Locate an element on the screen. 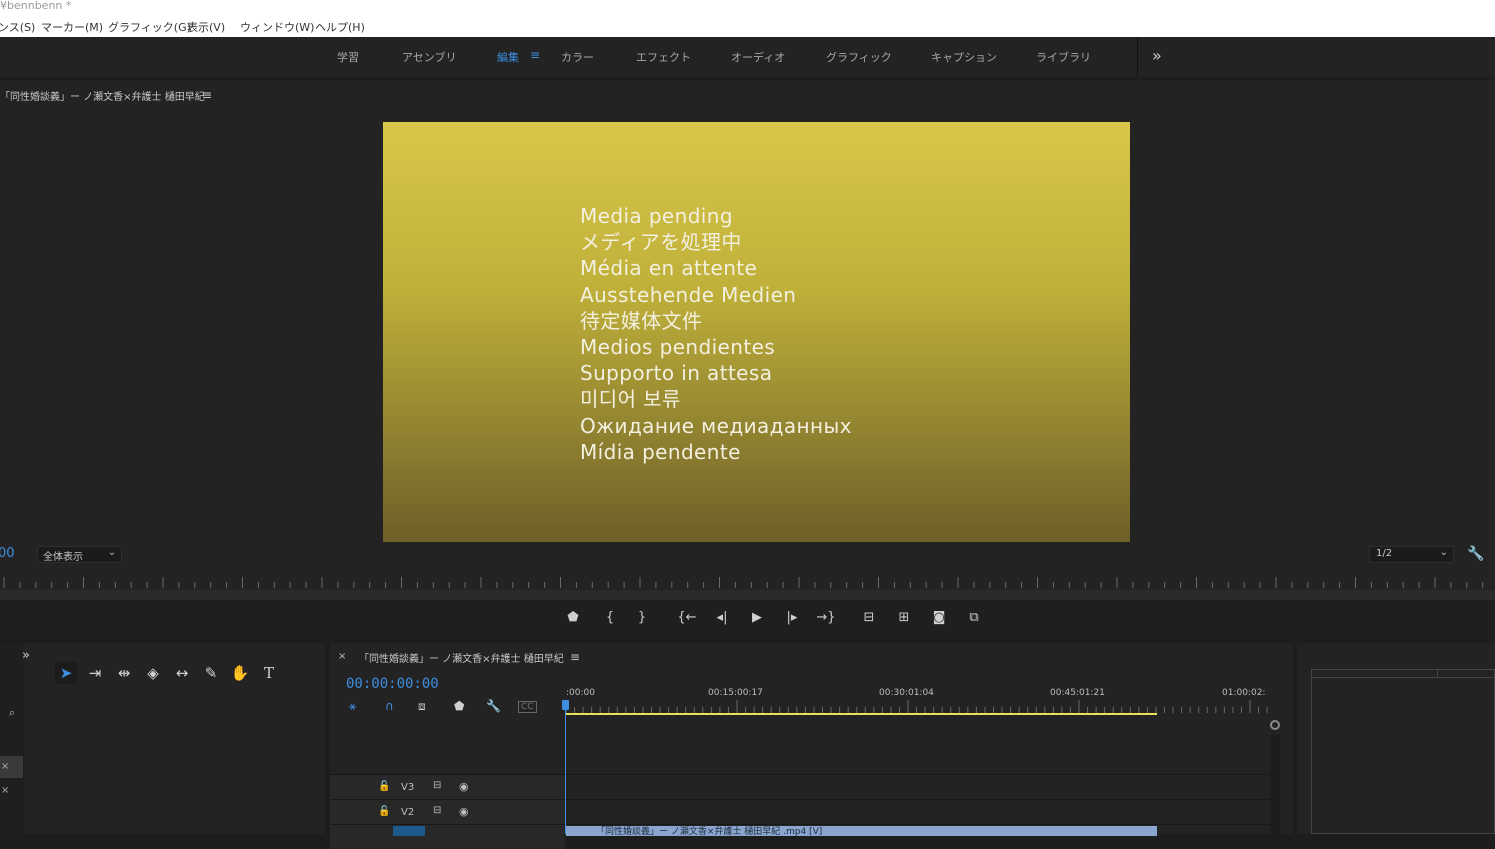  workspace-menu-icon: ≡ is located at coordinates (535, 55).